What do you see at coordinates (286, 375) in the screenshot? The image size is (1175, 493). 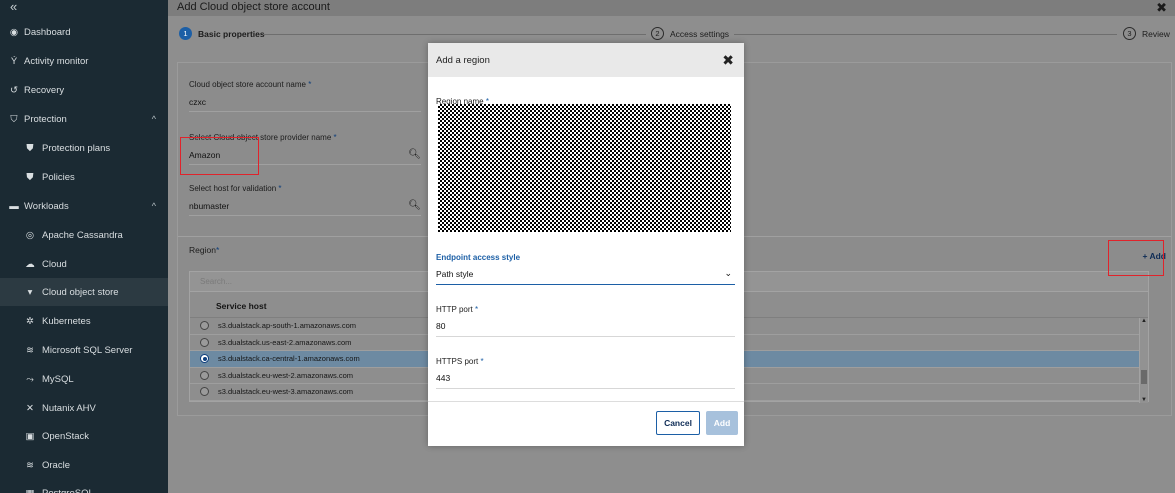 I see `service-host-cell: s3.dualstack.eu-west-2.amazonaws.com` at bounding box center [286, 375].